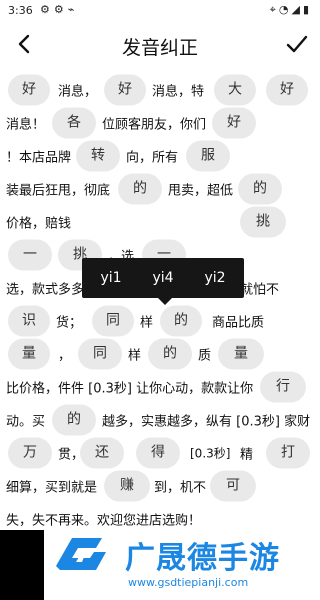 This screenshot has height=600, width=320. What do you see at coordinates (22, 565) in the screenshot?
I see `bottom-dark-block` at bounding box center [22, 565].